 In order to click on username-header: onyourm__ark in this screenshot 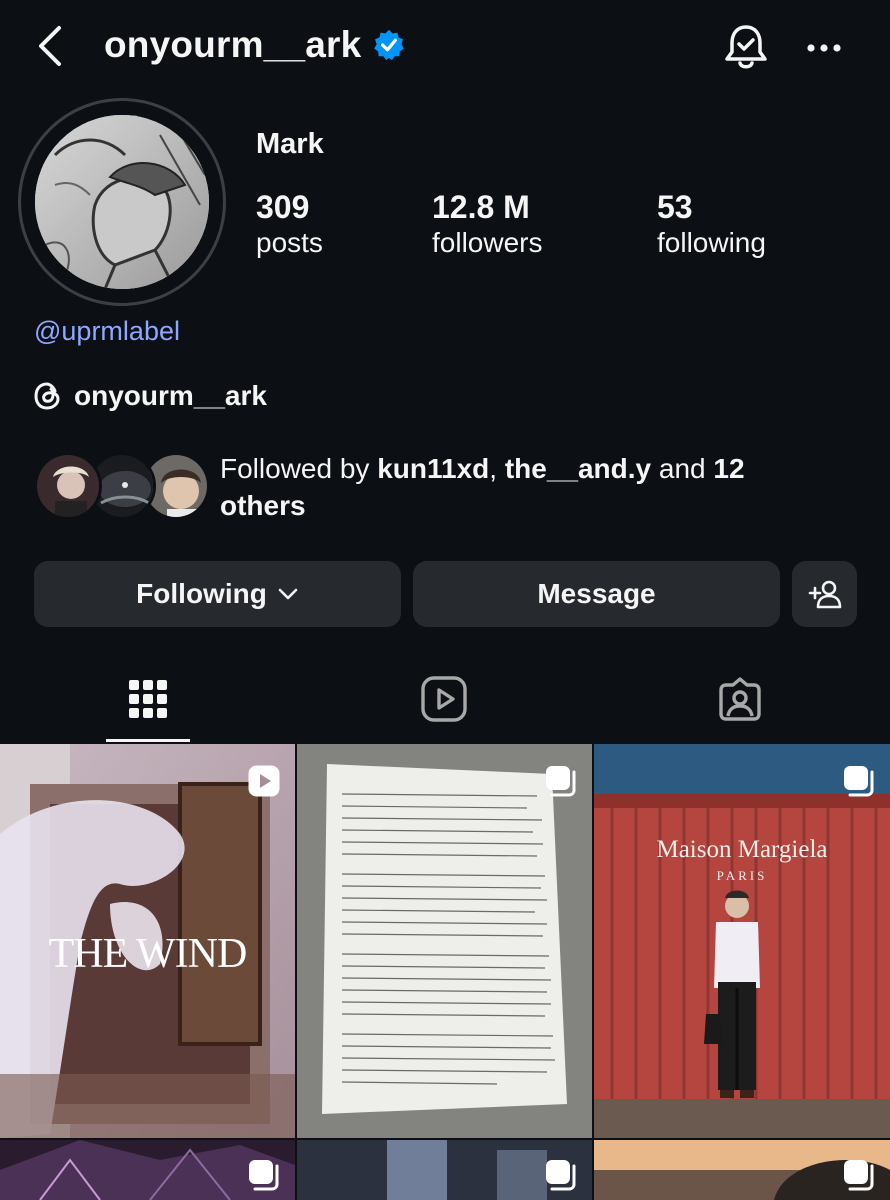, I will do `click(254, 45)`.